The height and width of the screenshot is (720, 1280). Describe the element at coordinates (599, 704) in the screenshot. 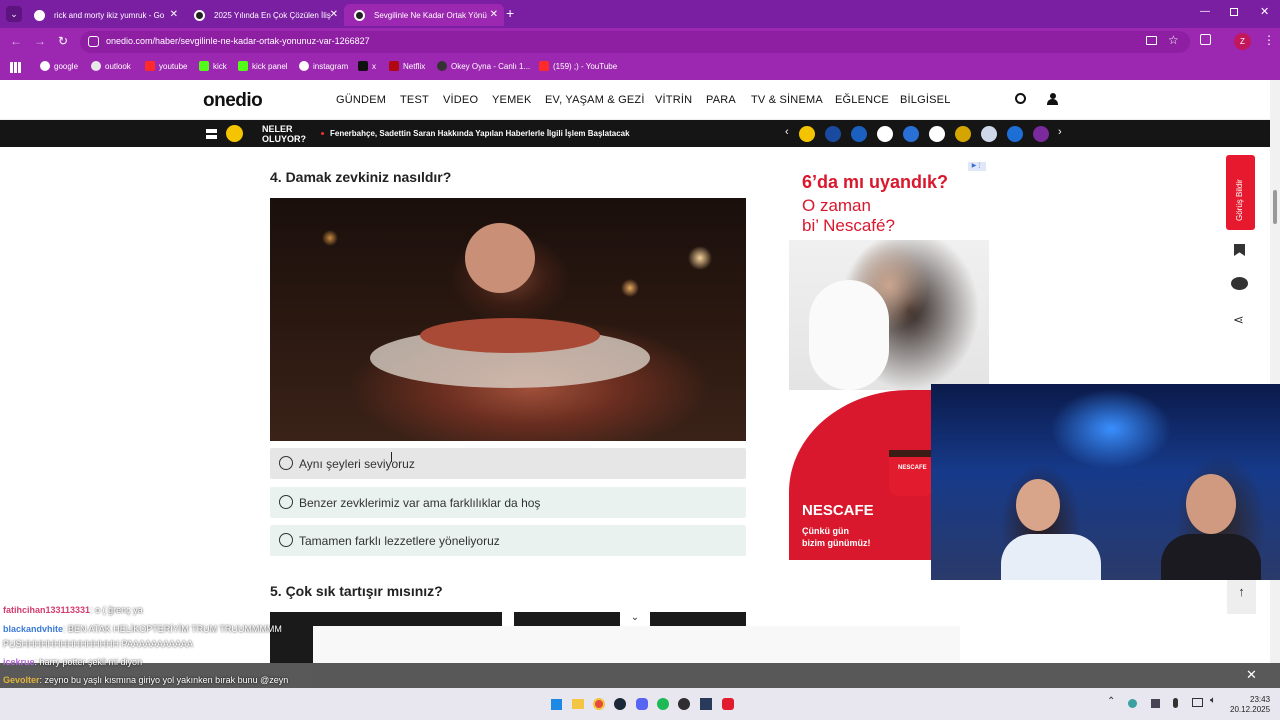

I see `chrome-icon` at that location.